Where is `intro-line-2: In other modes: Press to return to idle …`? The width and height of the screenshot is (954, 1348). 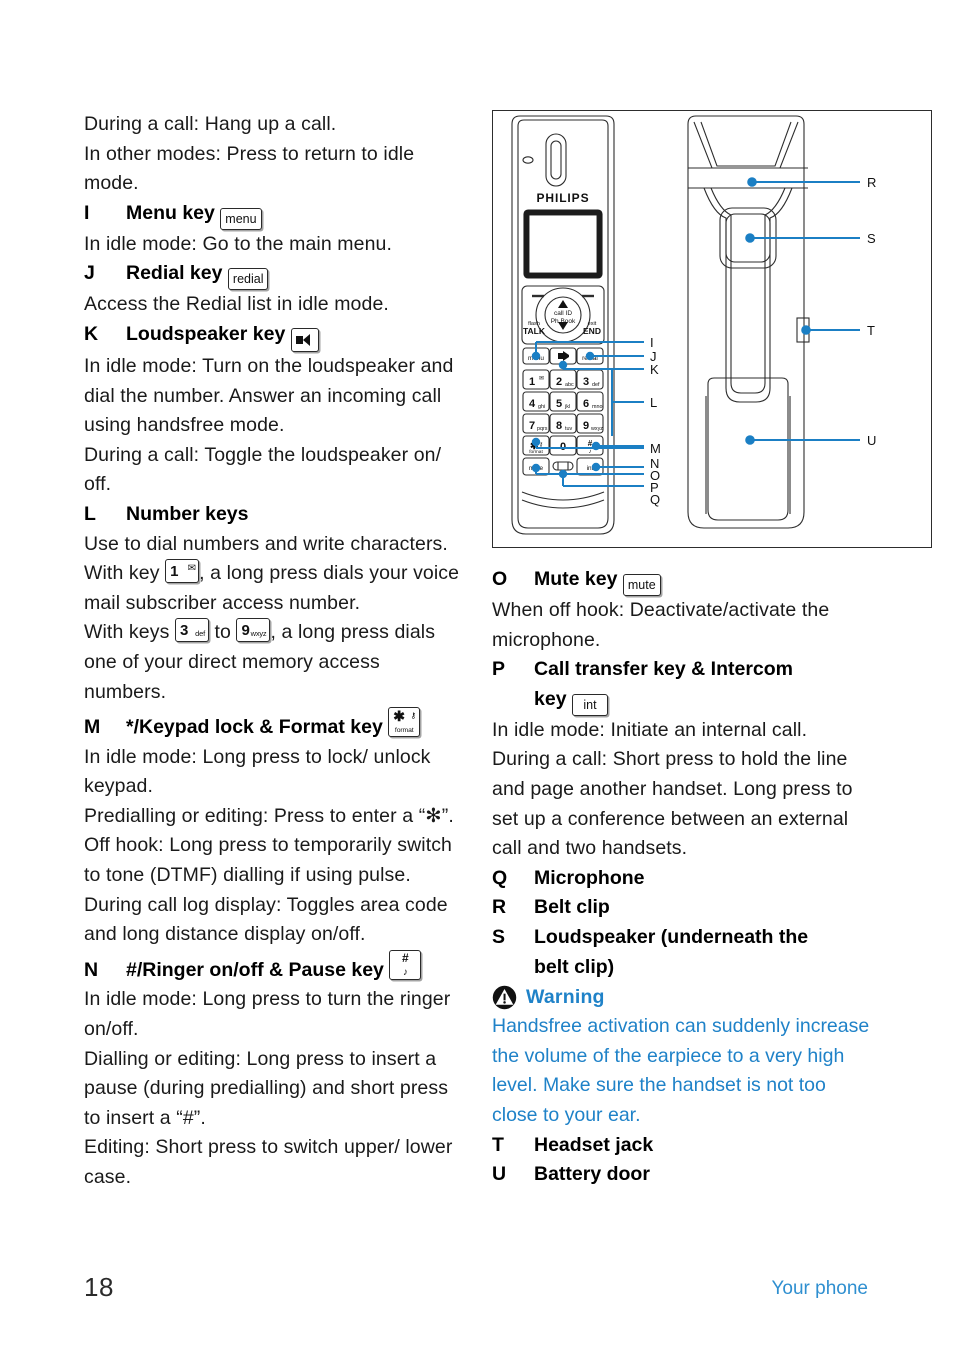 intro-line-2: In other modes: Press to return to idle … is located at coordinates (249, 168).